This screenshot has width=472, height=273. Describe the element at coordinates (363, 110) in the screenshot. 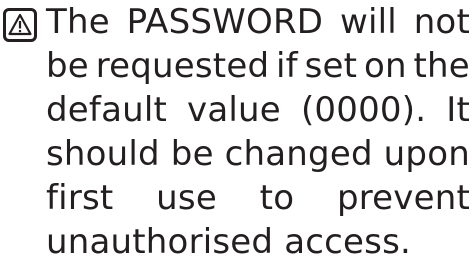

I see `word: (0000).` at that location.